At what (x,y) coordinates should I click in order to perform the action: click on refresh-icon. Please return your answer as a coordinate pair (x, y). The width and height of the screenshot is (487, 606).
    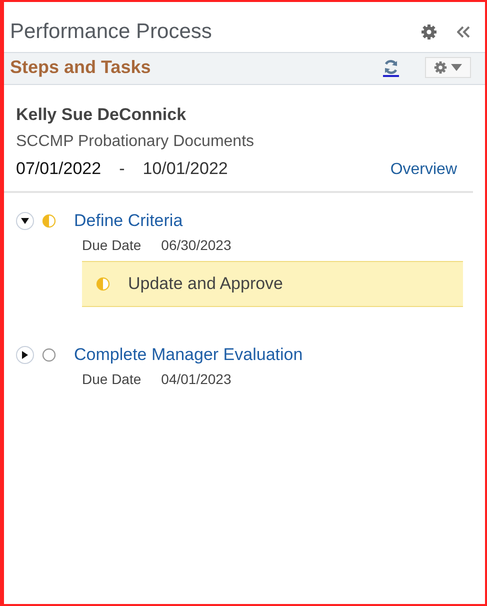
    Looking at the image, I should click on (391, 67).